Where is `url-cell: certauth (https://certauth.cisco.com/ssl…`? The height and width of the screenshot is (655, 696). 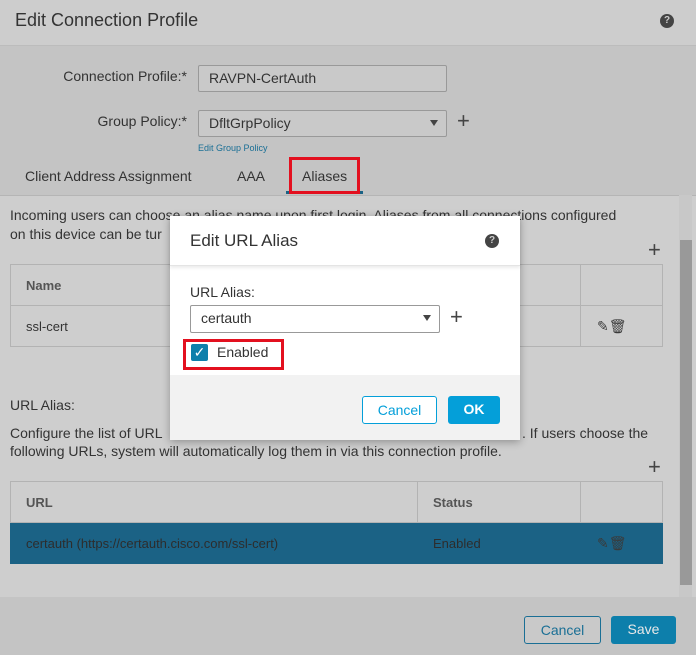 url-cell: certauth (https://certauth.cisco.com/ssl… is located at coordinates (214, 543).